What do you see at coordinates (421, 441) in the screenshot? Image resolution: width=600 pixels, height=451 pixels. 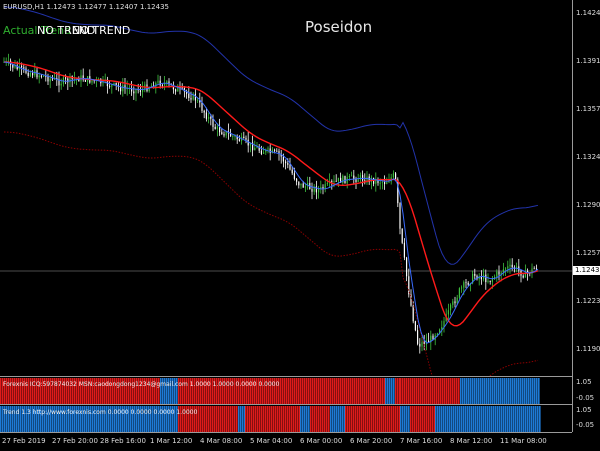 I see `time-label: 7 Mar 16:00` at bounding box center [421, 441].